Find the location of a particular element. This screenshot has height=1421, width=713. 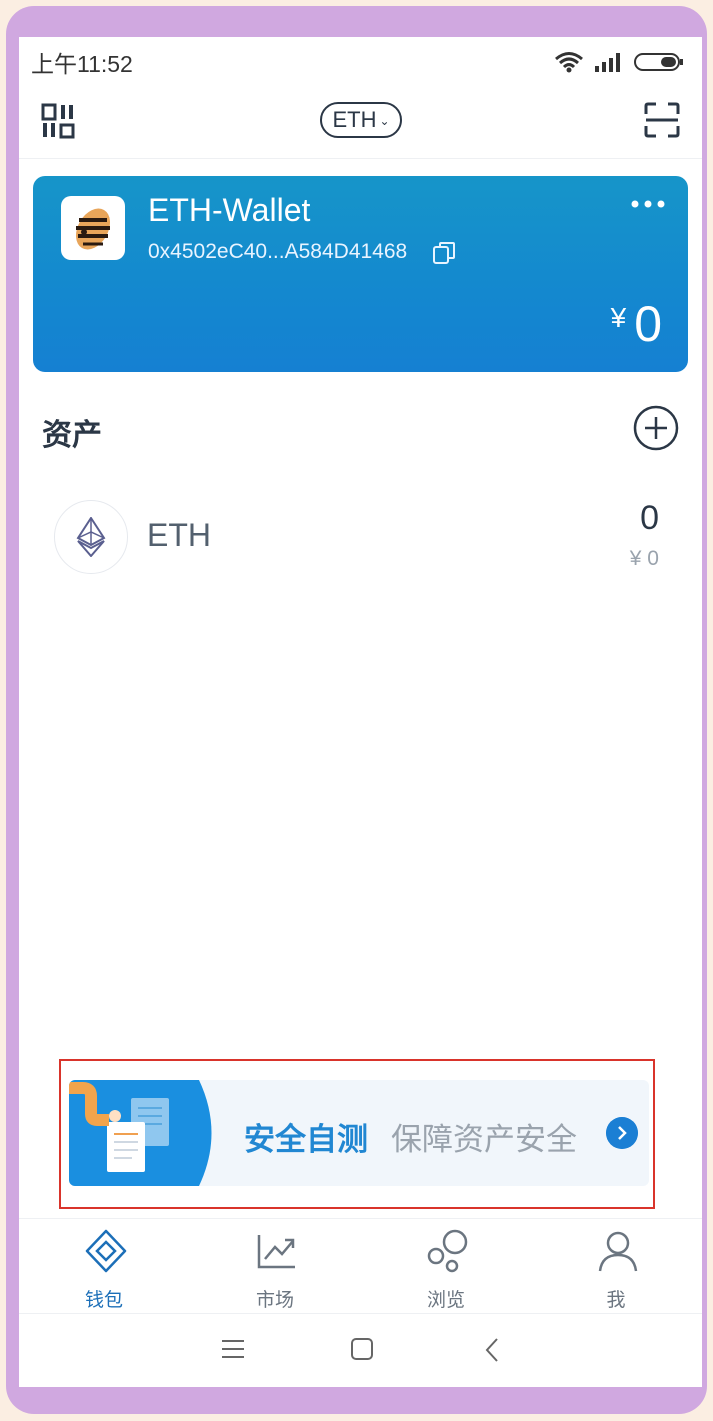

nav-item-profile: 我 is located at coordinates (616, 1266).